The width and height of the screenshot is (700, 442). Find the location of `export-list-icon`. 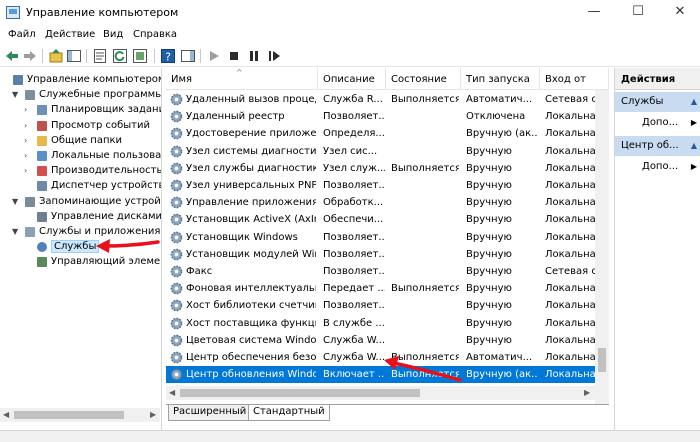

export-list-icon is located at coordinates (140, 56).